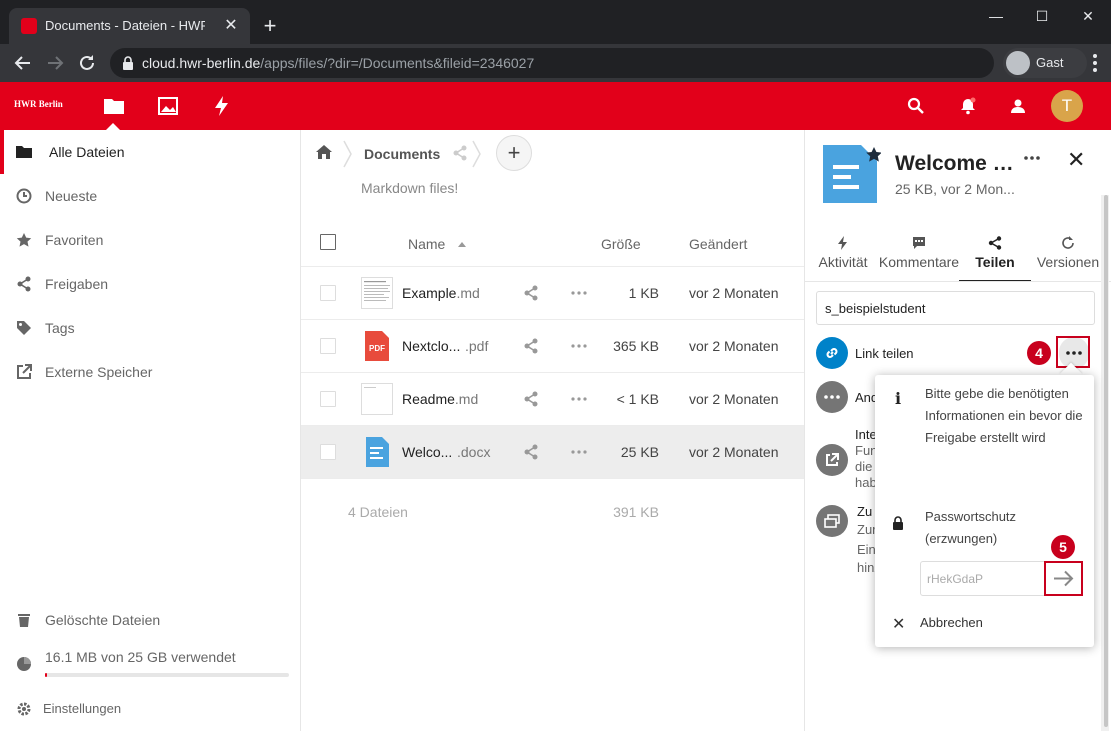 Image resolution: width=1111 pixels, height=731 pixels. Describe the element at coordinates (168, 106) in the screenshot. I see `photos-app-icon` at that location.